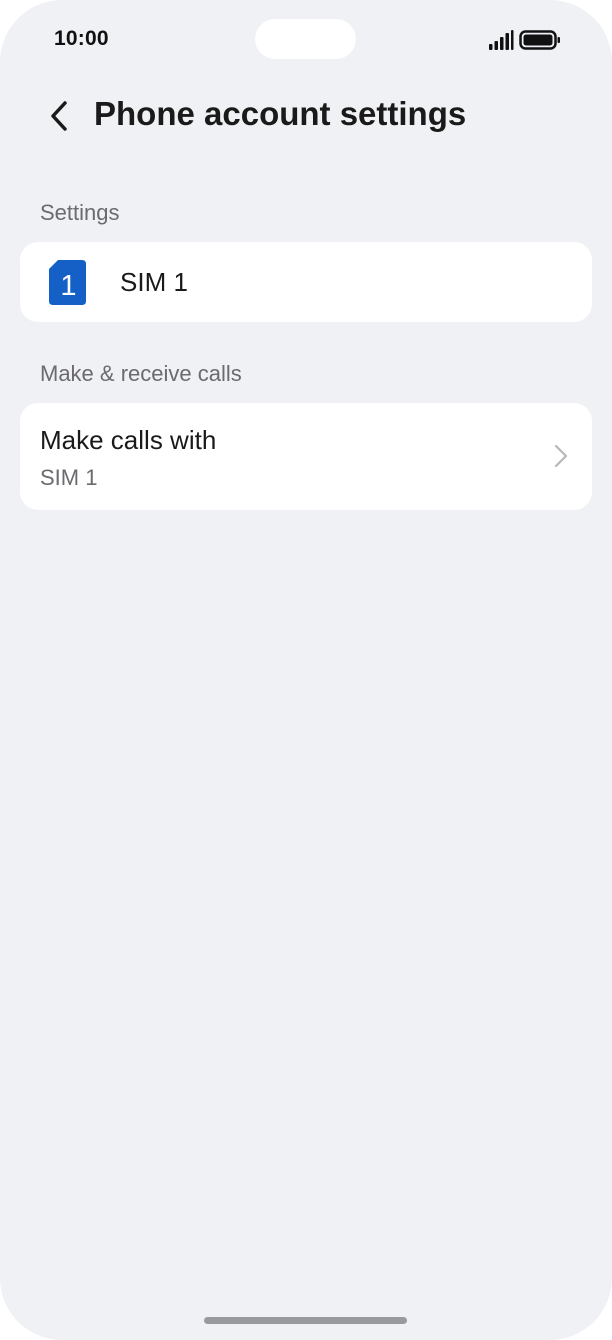 The height and width of the screenshot is (1340, 612). I want to click on make-calls-with-value: SIM 1, so click(69, 477).